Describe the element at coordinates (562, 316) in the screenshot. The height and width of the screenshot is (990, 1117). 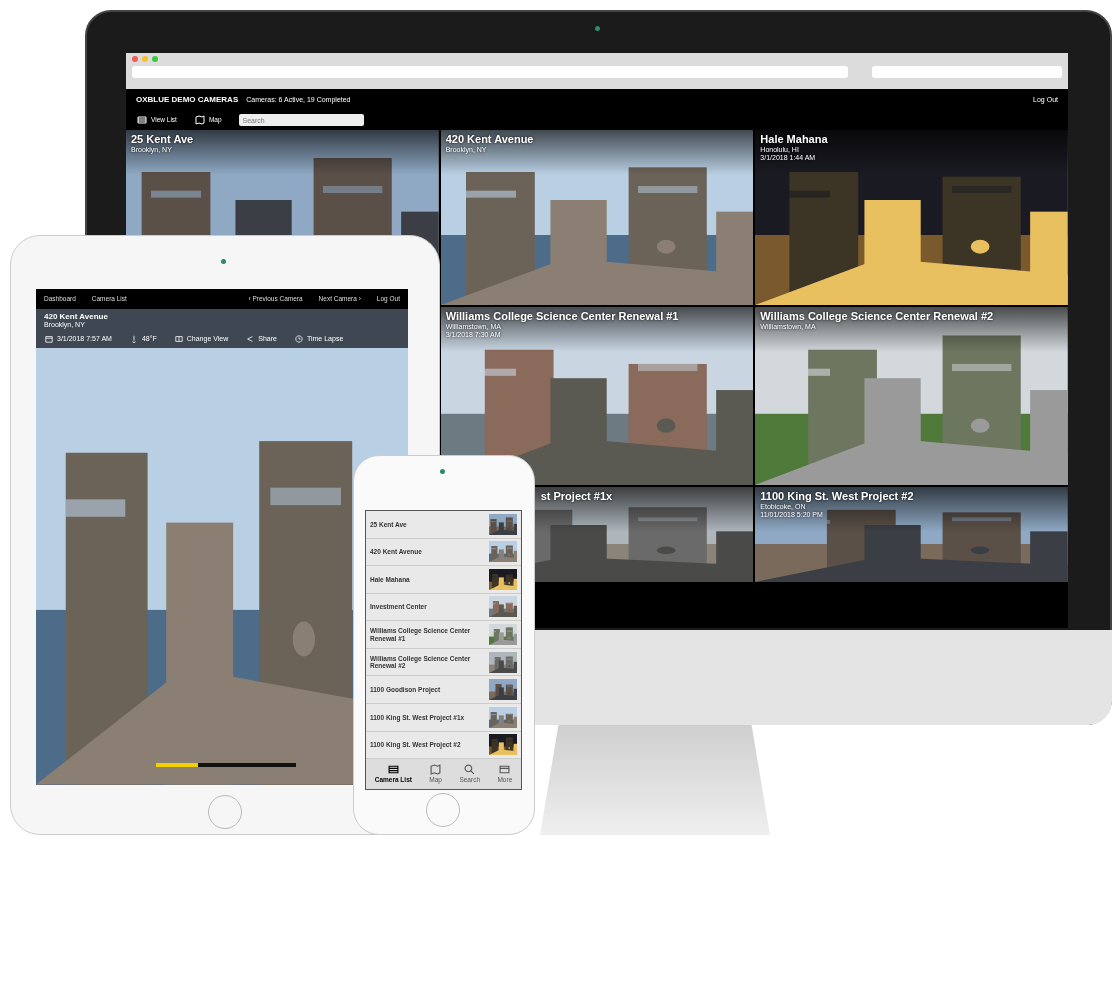
I see `camera-name: Williams College Science Center Renewal #1` at that location.